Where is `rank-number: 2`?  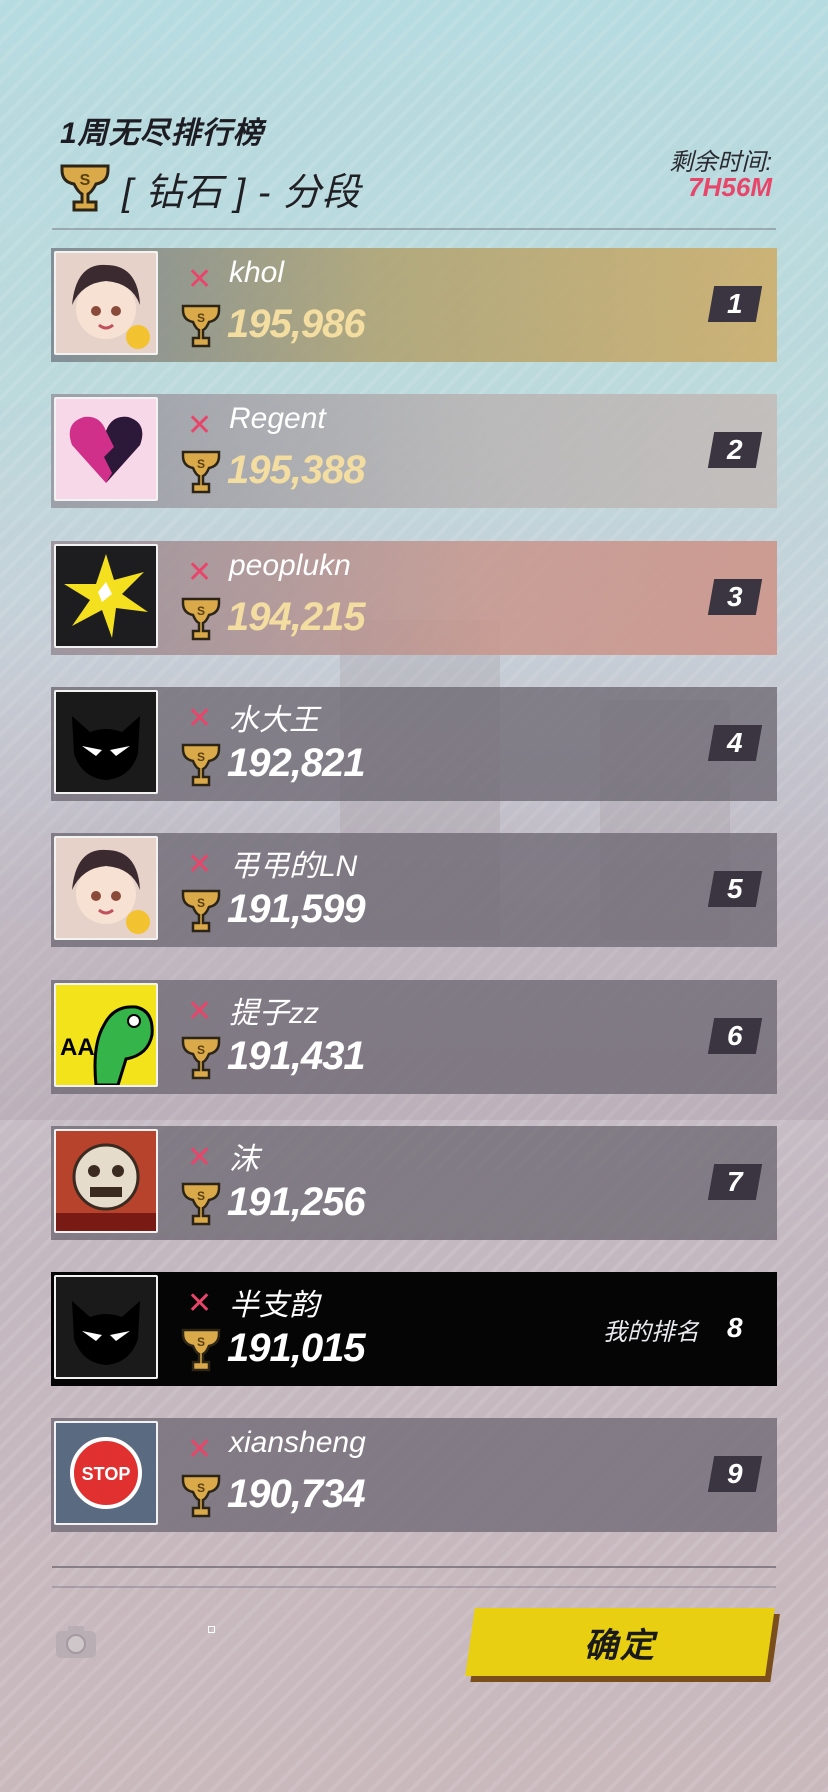 rank-number: 2 is located at coordinates (735, 450).